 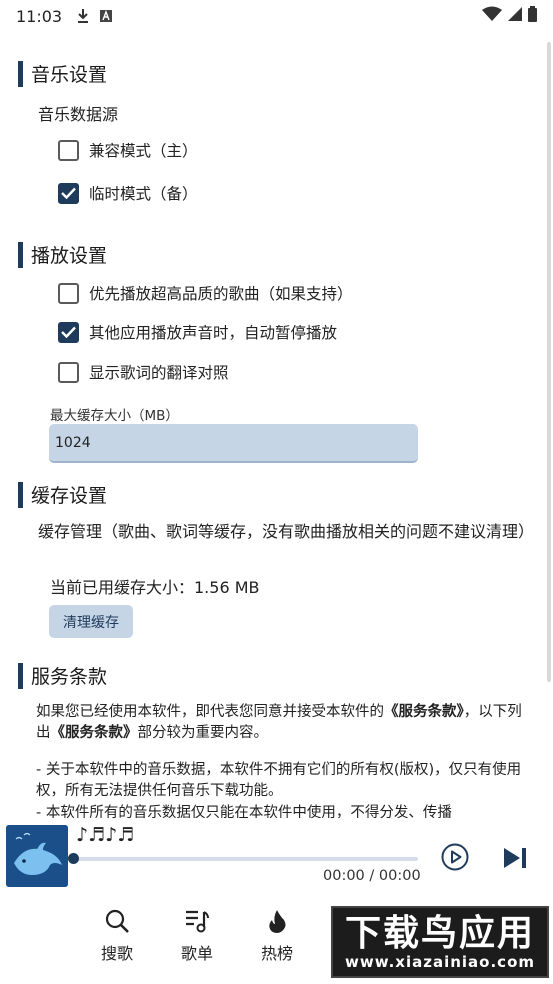 I want to click on next-button, so click(x=515, y=858).